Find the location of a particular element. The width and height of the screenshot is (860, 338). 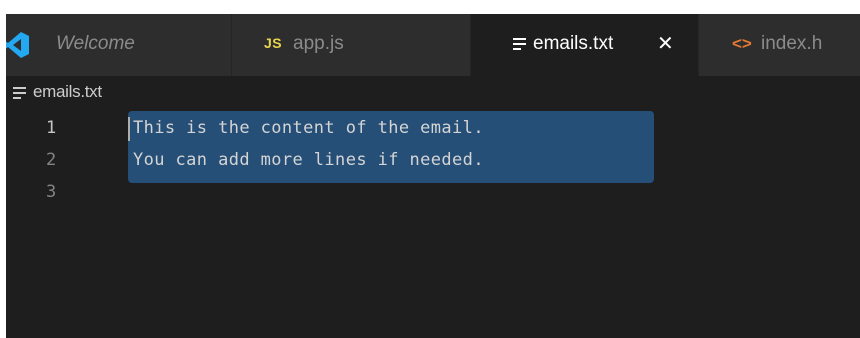

line-number: 3 is located at coordinates (51, 192).